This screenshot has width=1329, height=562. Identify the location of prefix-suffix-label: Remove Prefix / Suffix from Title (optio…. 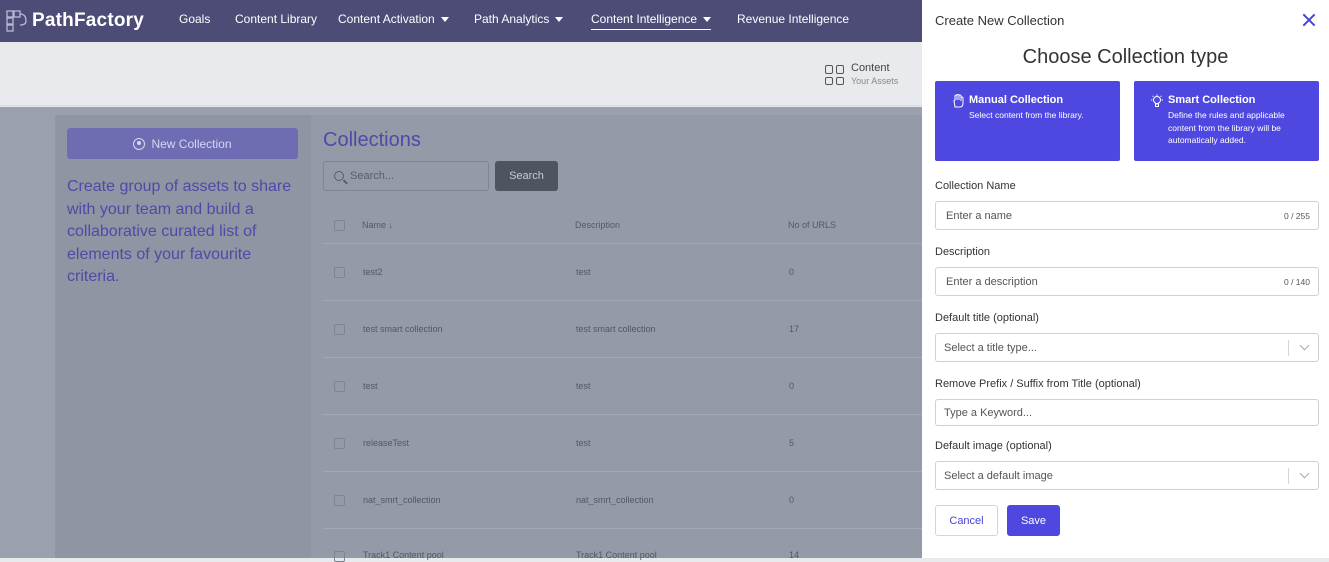
(1038, 384).